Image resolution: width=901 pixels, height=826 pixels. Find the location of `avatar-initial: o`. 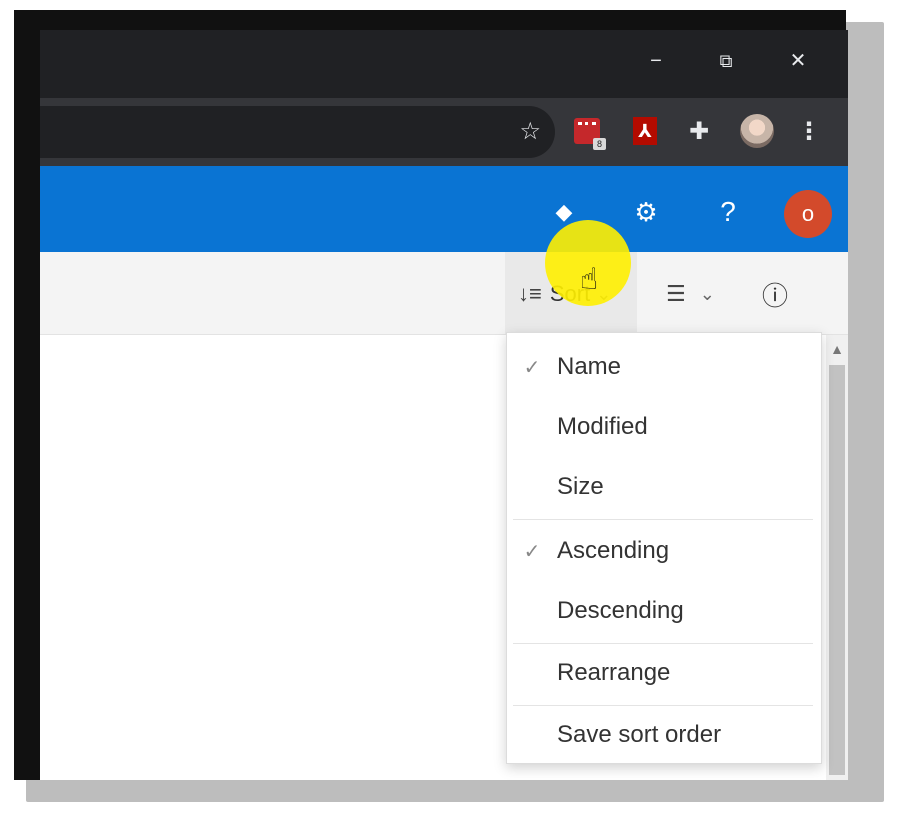

avatar-initial: o is located at coordinates (808, 213).